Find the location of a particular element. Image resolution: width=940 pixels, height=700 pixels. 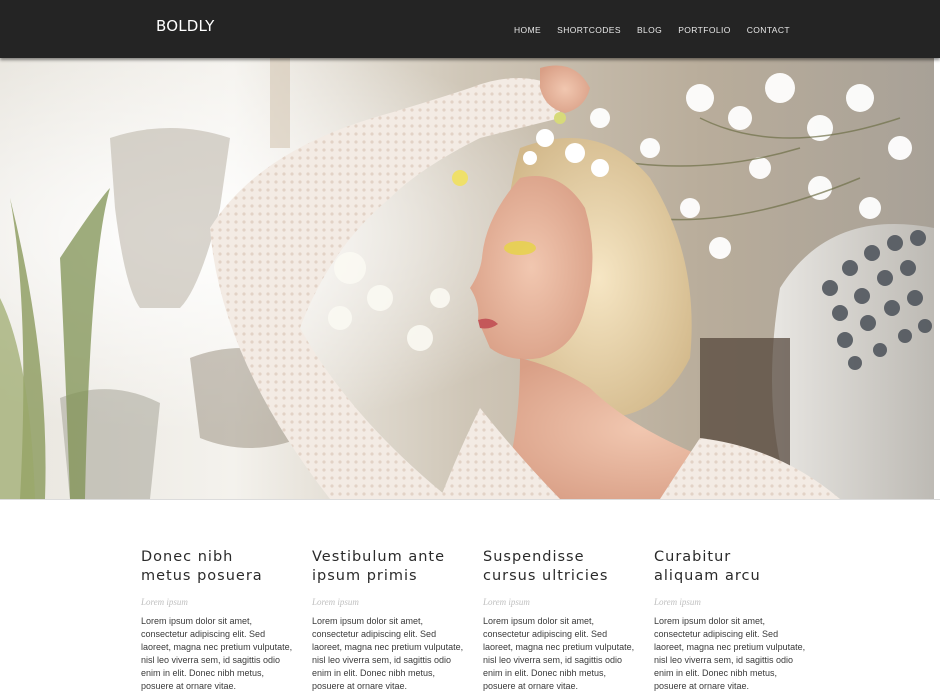

feature-title-line: aliquam arcu is located at coordinates (707, 576).